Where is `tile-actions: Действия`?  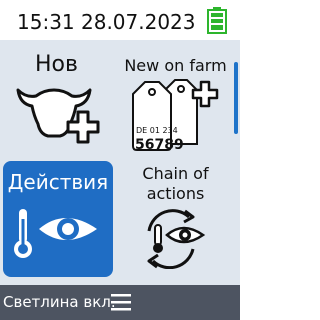 tile-actions: Действия is located at coordinates (58, 219).